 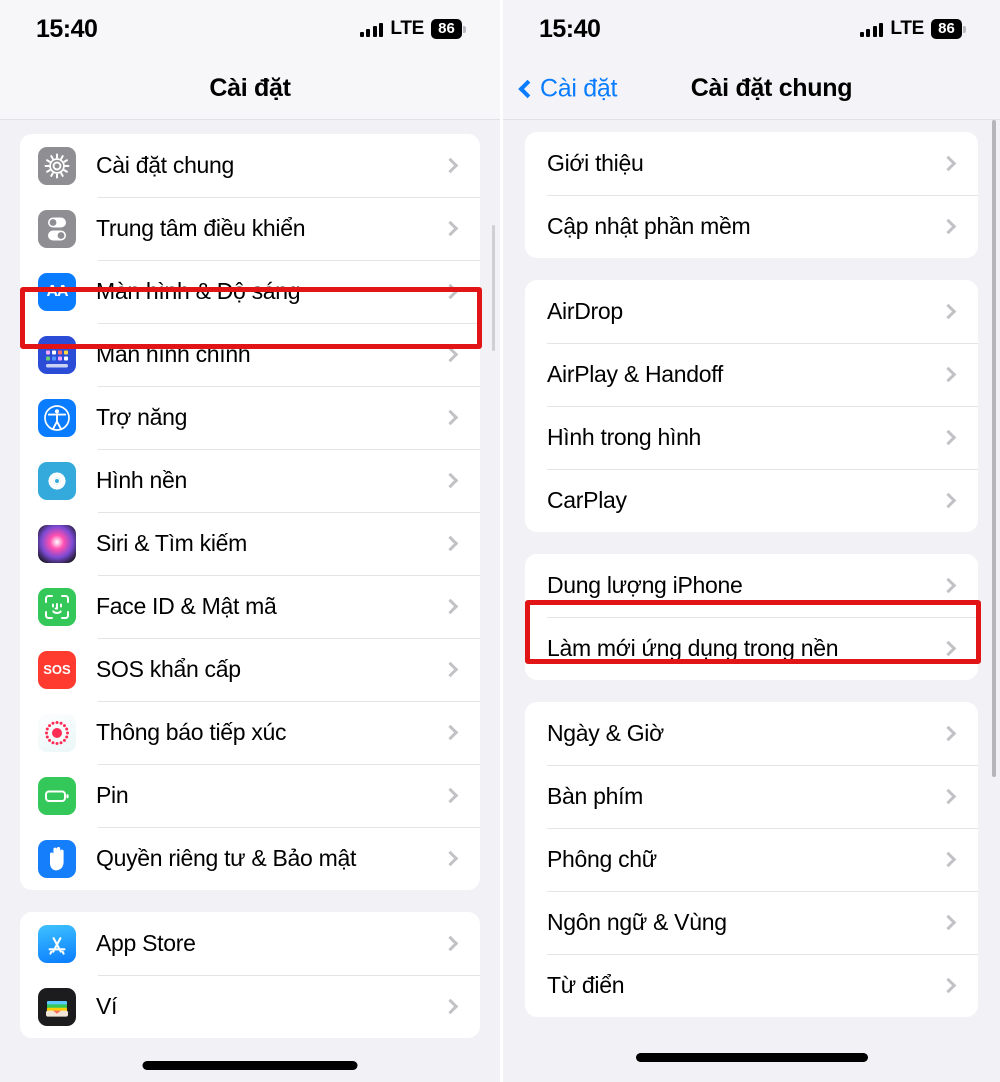 What do you see at coordinates (585, 311) in the screenshot?
I see `settings-row-label: AirDrop` at bounding box center [585, 311].